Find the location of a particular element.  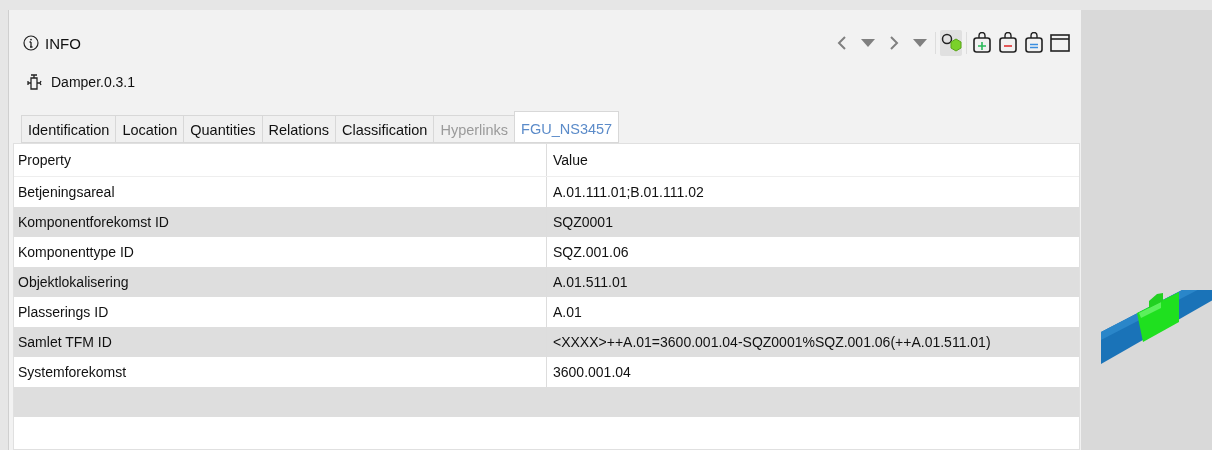

table-cell-text: Plasserings ID is located at coordinates (63, 312).